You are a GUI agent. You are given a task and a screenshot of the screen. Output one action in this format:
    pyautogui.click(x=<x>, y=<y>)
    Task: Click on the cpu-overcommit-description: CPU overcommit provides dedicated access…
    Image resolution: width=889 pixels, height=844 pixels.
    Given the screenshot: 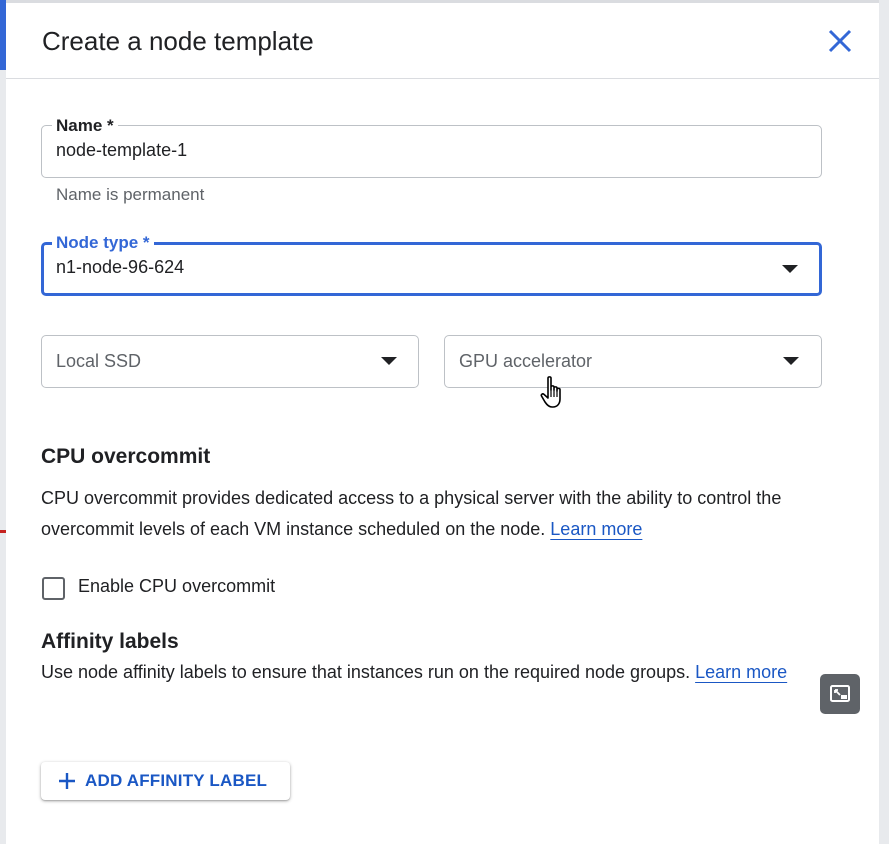 What is the action you would take?
    pyautogui.click(x=436, y=514)
    